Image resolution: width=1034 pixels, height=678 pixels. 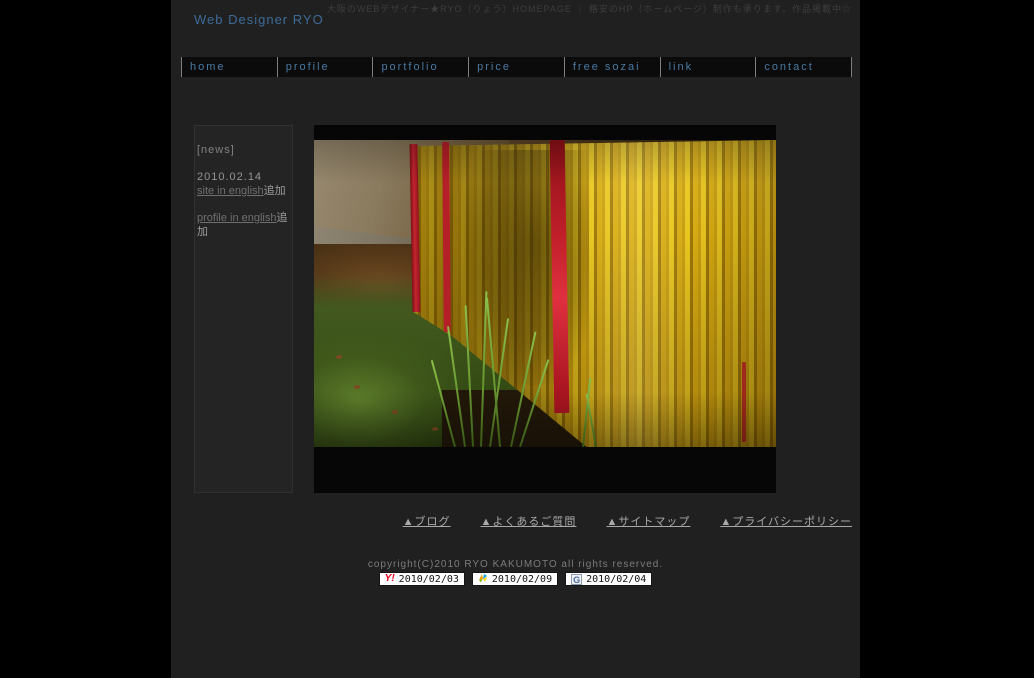 What do you see at coordinates (707, 67) in the screenshot?
I see `nav-item-link: link` at bounding box center [707, 67].